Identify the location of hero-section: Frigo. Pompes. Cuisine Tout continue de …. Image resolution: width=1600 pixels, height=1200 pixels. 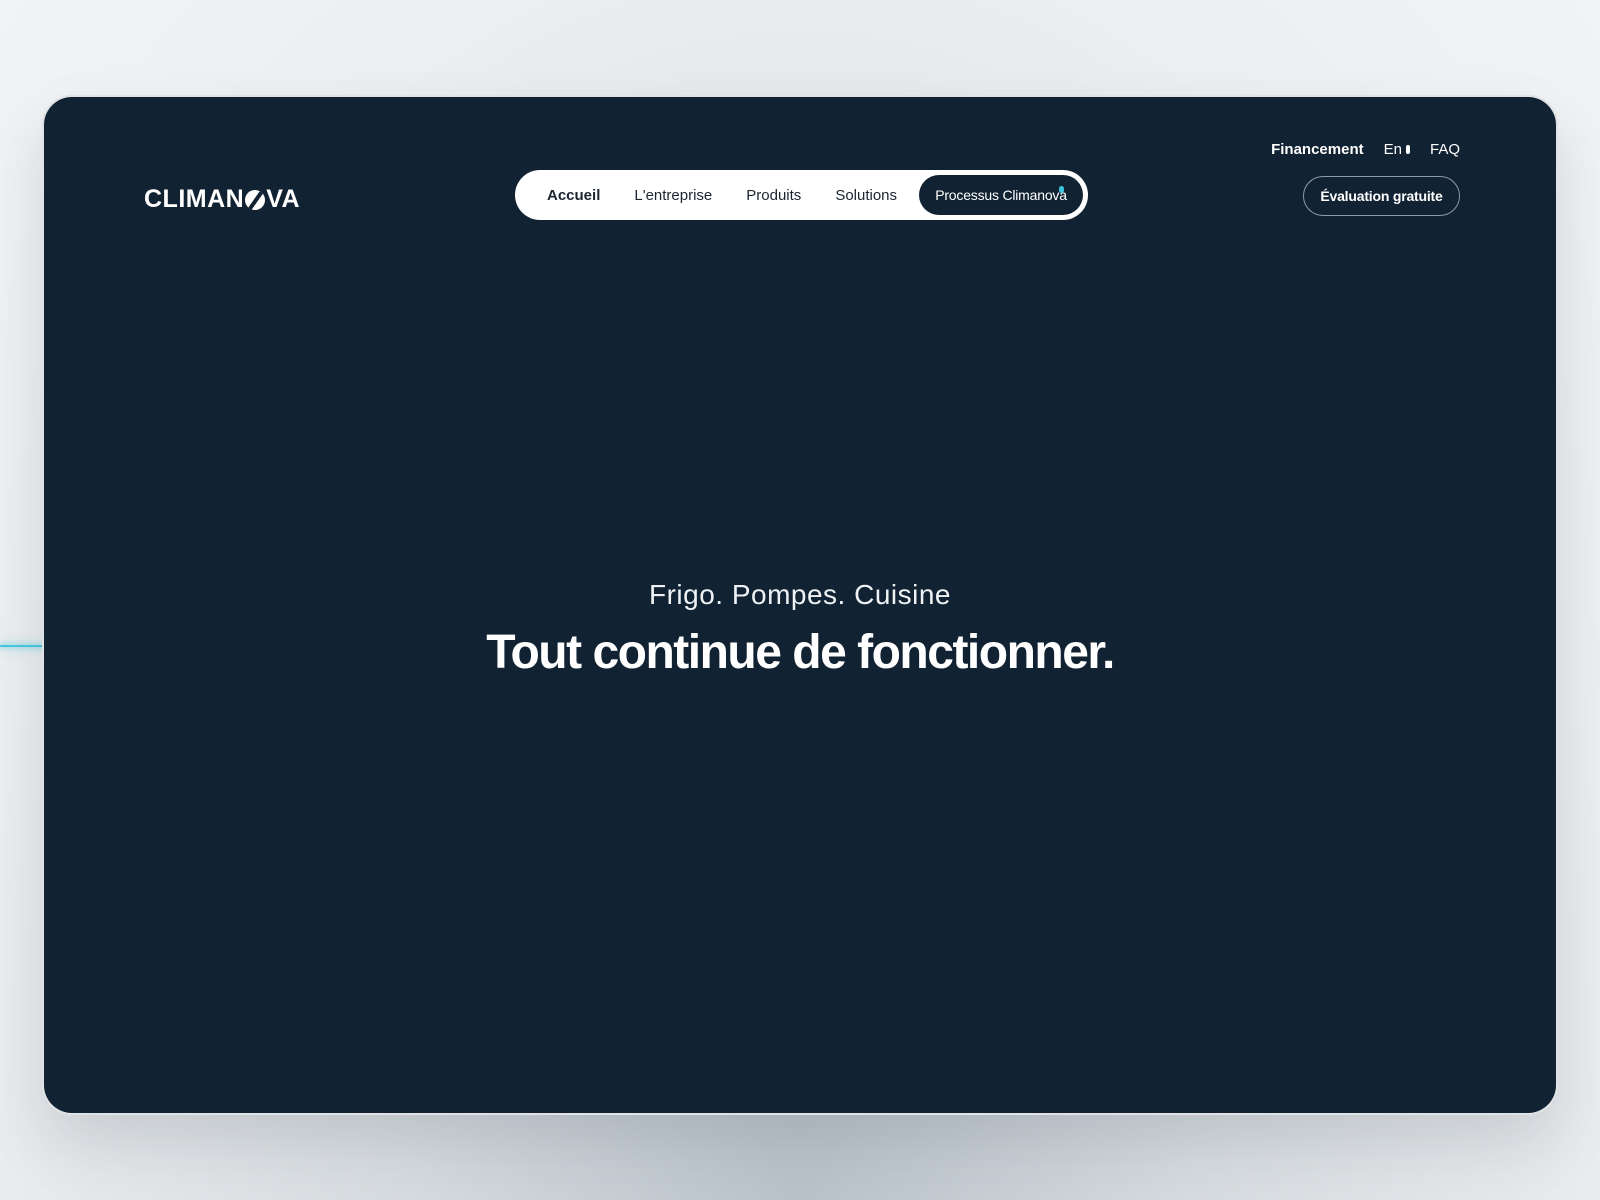
(800, 629).